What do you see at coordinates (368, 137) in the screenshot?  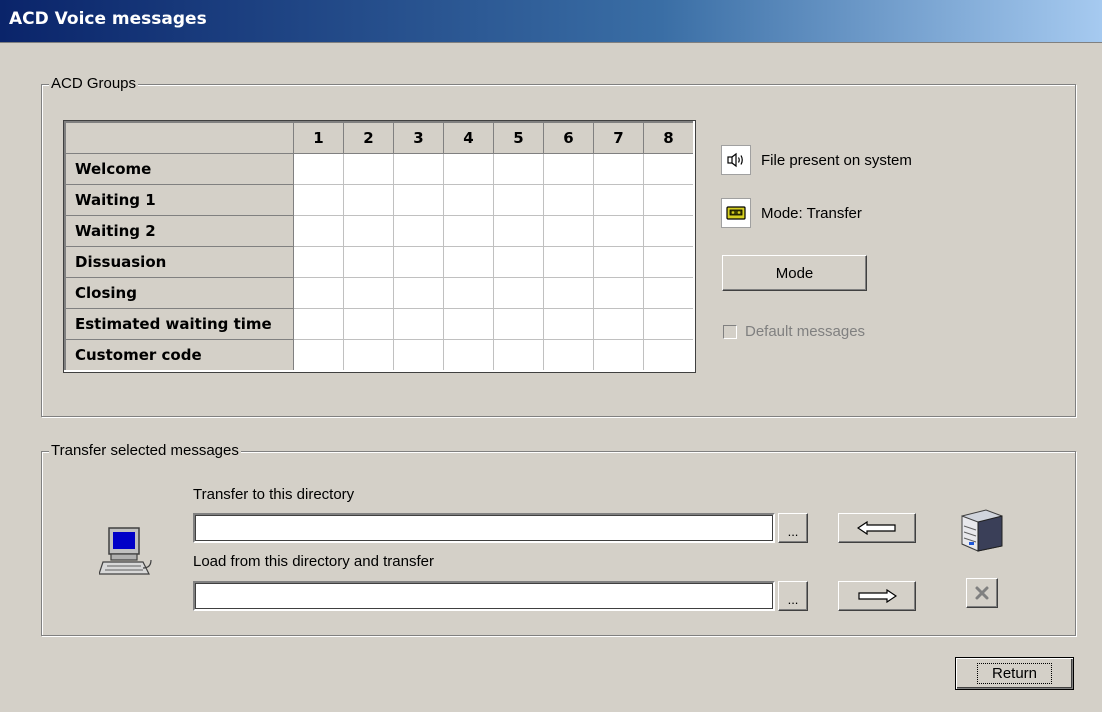 I see `column-header: 2` at bounding box center [368, 137].